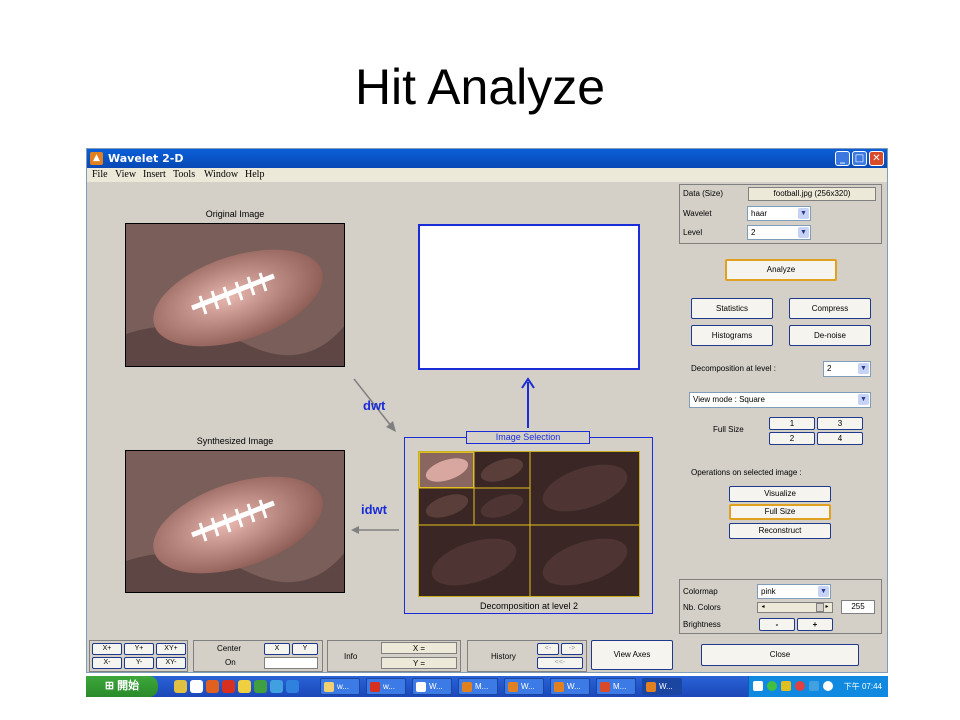 This screenshot has width=960, height=720. What do you see at coordinates (235, 521) in the screenshot?
I see `synthesized-image` at bounding box center [235, 521].